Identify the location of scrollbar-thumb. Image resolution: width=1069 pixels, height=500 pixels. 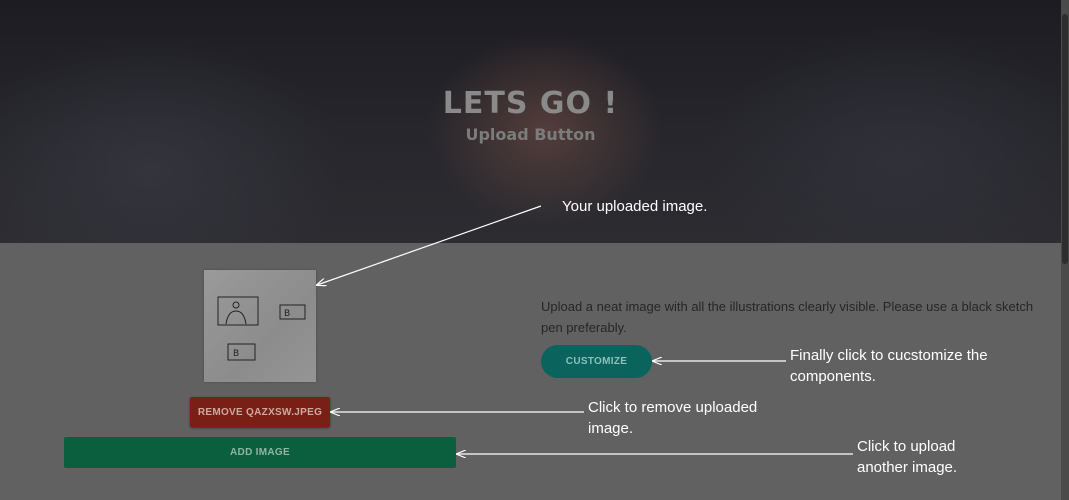
(1065, 139).